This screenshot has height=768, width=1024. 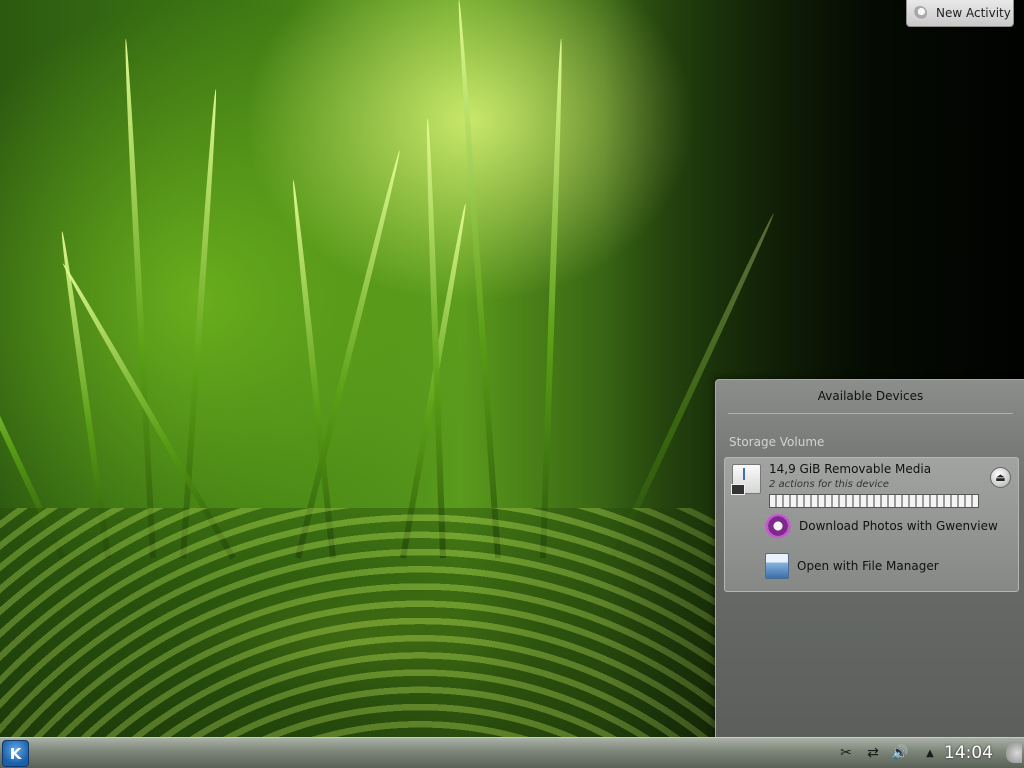 What do you see at coordinates (778, 526) in the screenshot?
I see `gwenview-icon` at bounding box center [778, 526].